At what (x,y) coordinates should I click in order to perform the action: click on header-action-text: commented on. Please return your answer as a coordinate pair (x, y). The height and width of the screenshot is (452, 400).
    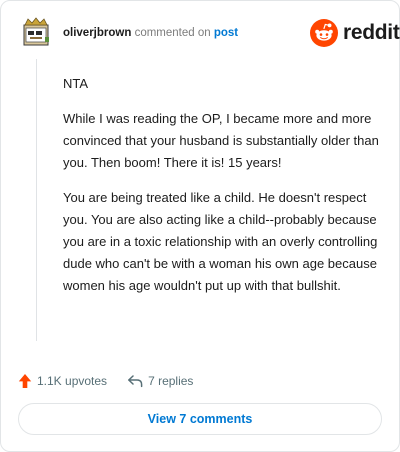
    Looking at the image, I should click on (172, 33).